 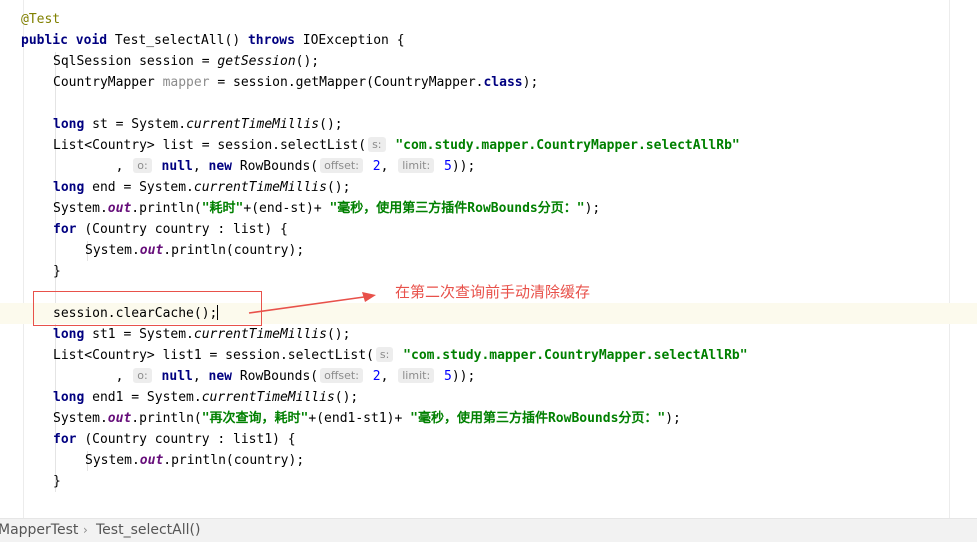 I want to click on breadcrumb-item-method: Test_selectAll(), so click(x=148, y=530).